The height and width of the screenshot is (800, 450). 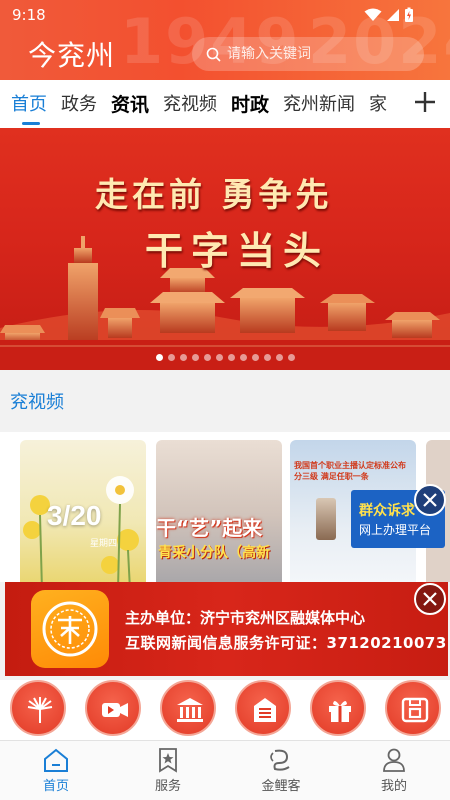 I want to click on channel-tabs: 首页 政务 资讯 兖视频 时政 兖州新闻 家, so click(x=225, y=104).